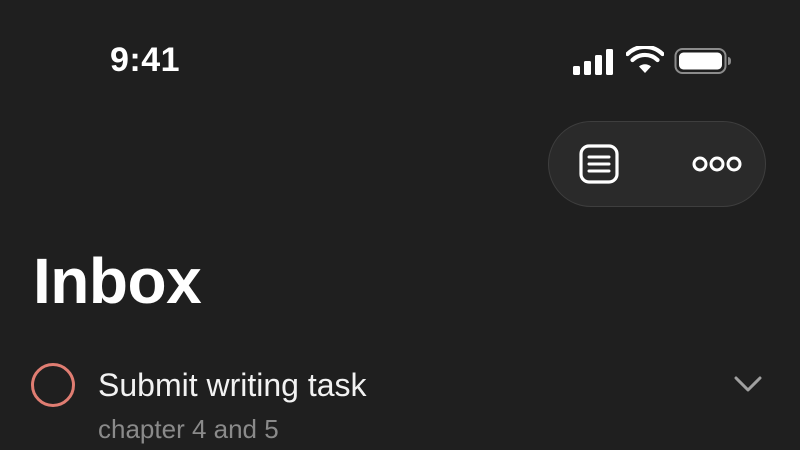 This screenshot has height=450, width=800. Describe the element at coordinates (748, 384) in the screenshot. I see `chevron-down-icon` at that location.